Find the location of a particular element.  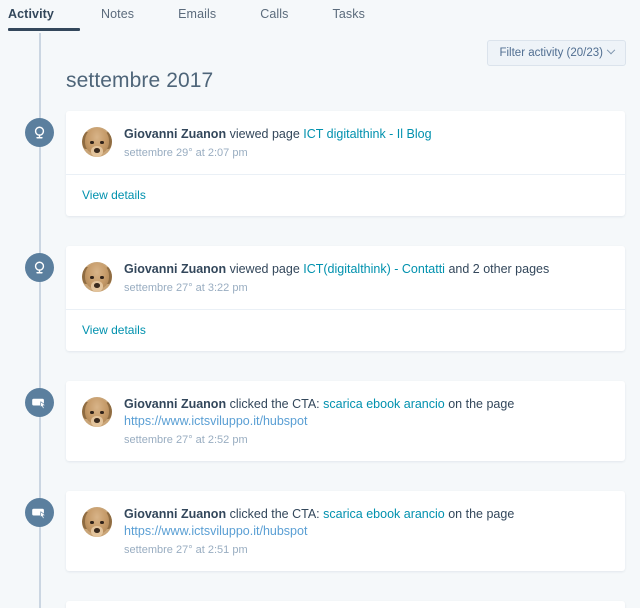

tab-activity: Activity is located at coordinates (31, 10).